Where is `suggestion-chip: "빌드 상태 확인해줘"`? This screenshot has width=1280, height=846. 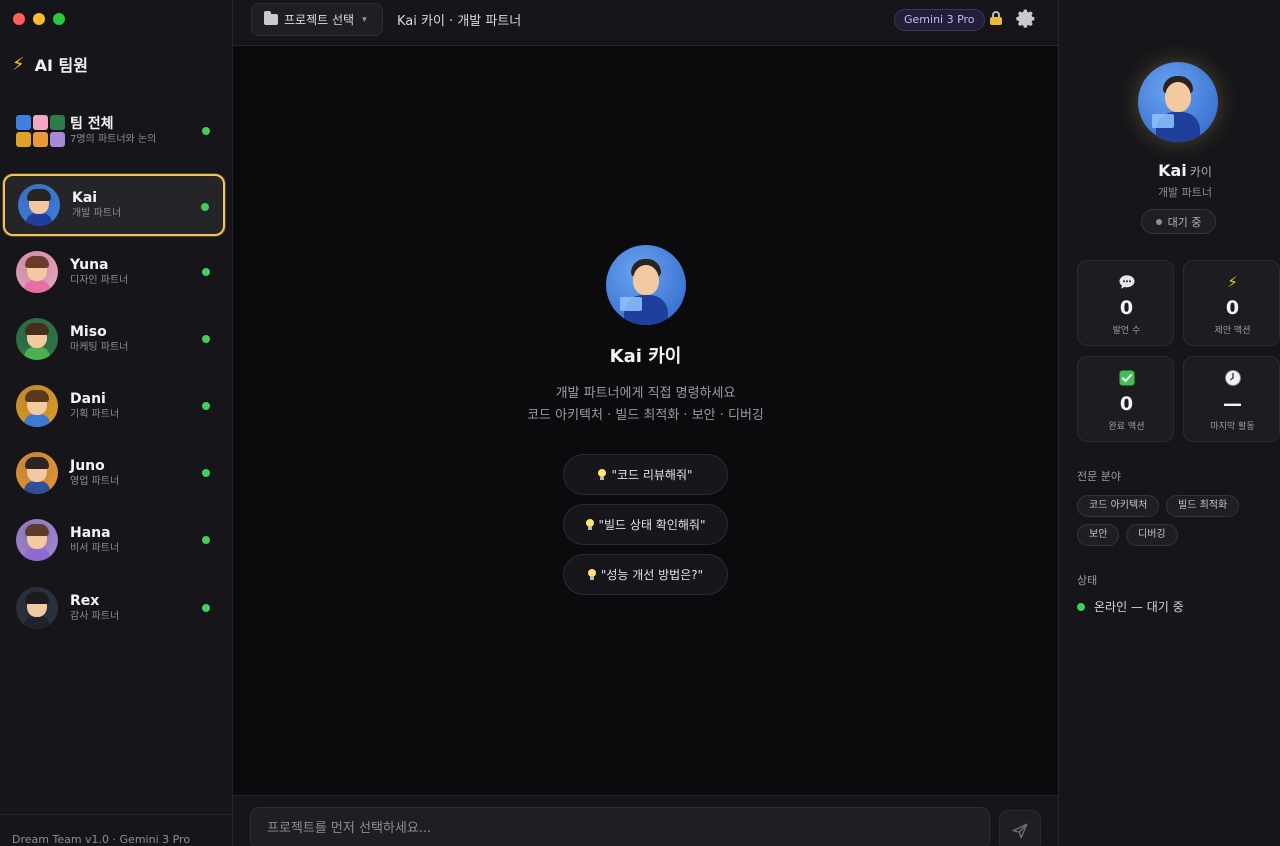 suggestion-chip: "빌드 상태 확인해줘" is located at coordinates (645, 524).